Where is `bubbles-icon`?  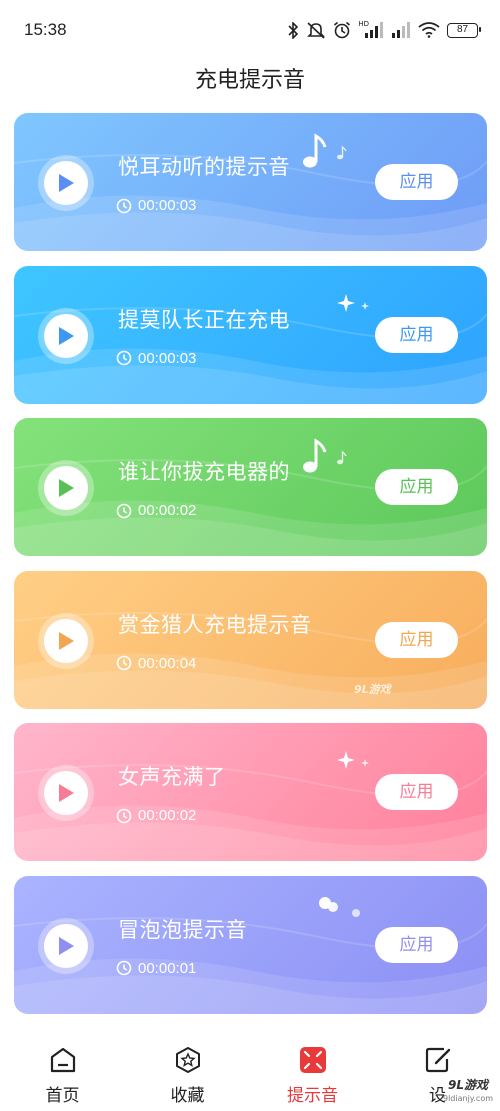
bubbles-icon is located at coordinates (339, 906).